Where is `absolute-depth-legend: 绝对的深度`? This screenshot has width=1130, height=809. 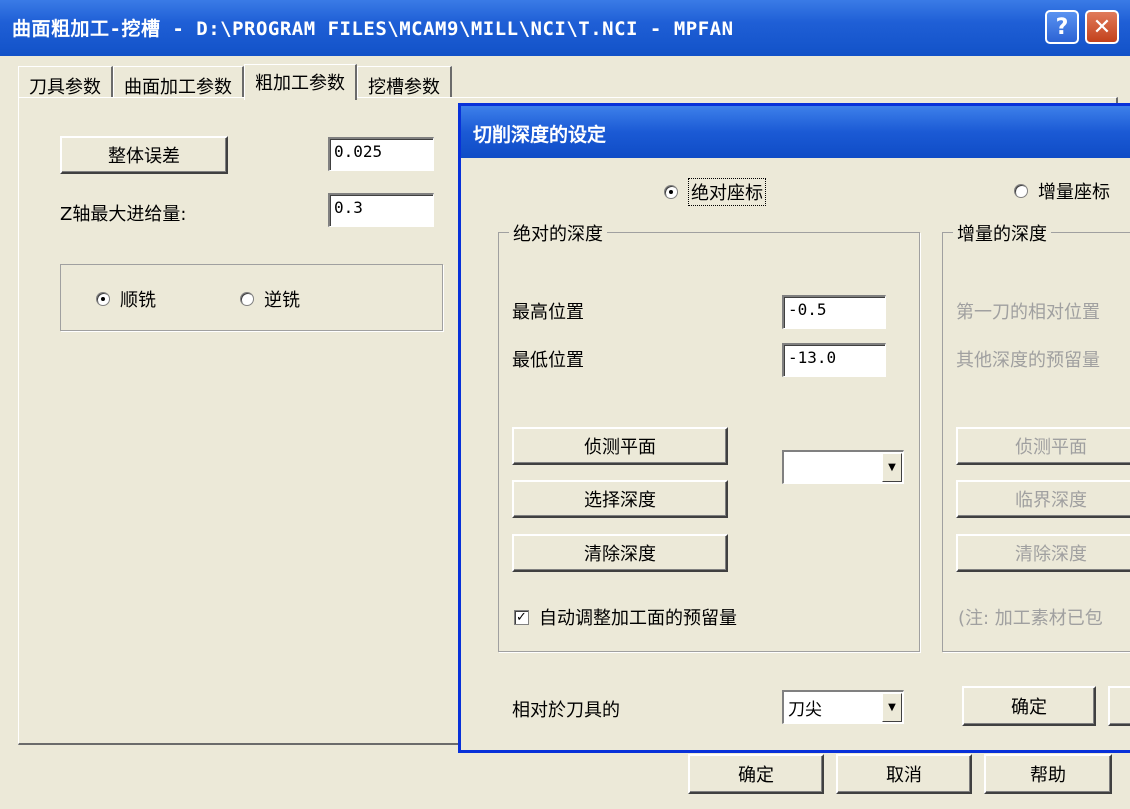
absolute-depth-legend: 绝对的深度 is located at coordinates (558, 233).